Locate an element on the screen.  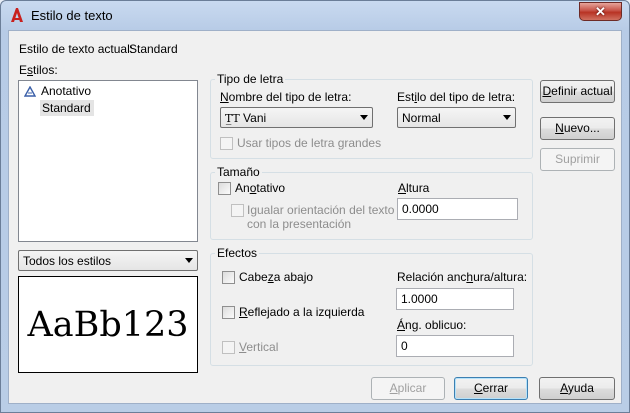
apply-button: Aplicar is located at coordinates (408, 388).